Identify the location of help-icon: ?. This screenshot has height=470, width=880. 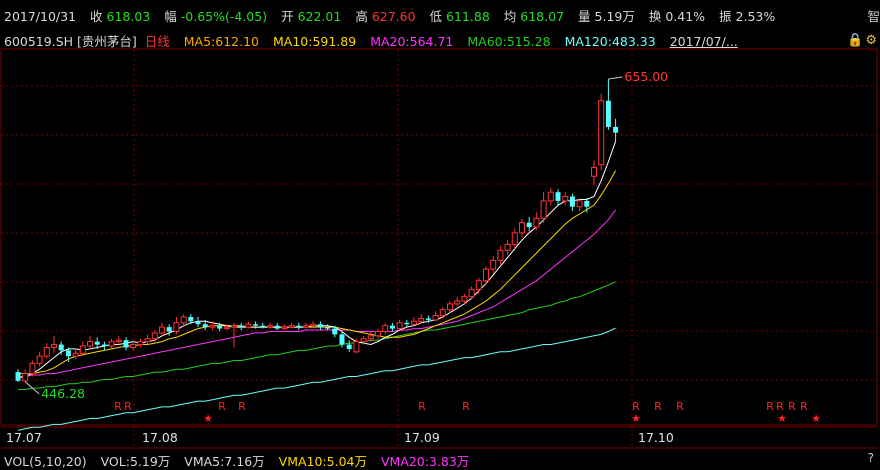
(871, 458).